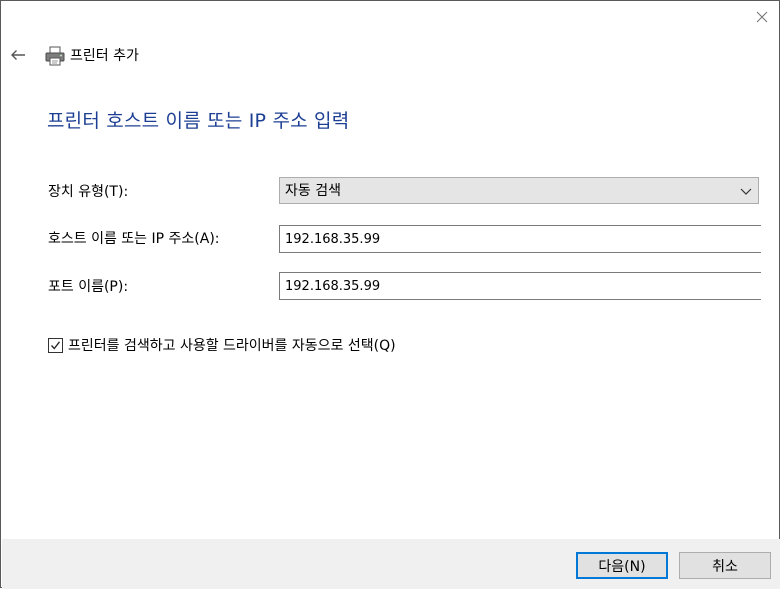  Describe the element at coordinates (134, 239) in the screenshot. I see `host-label: 호스트 이름 또는 IP 주소(A):` at that location.